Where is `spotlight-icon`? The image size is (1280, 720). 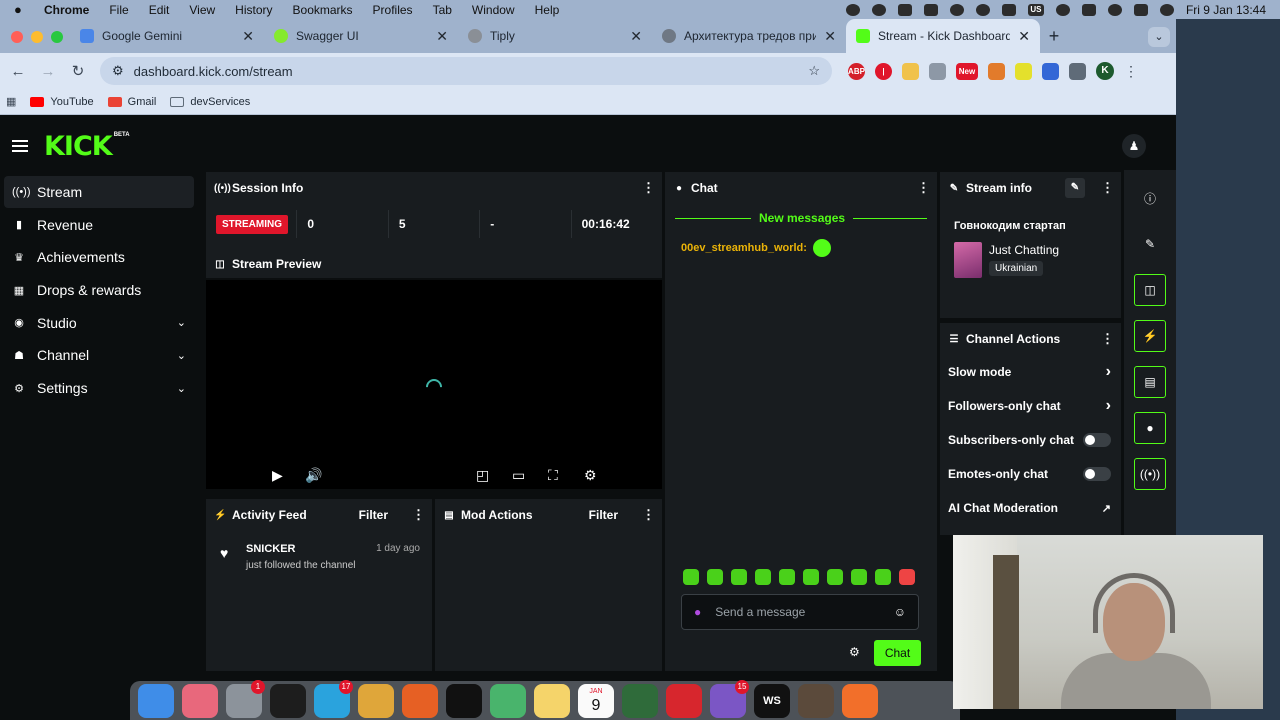 spotlight-icon is located at coordinates (1114, 9).